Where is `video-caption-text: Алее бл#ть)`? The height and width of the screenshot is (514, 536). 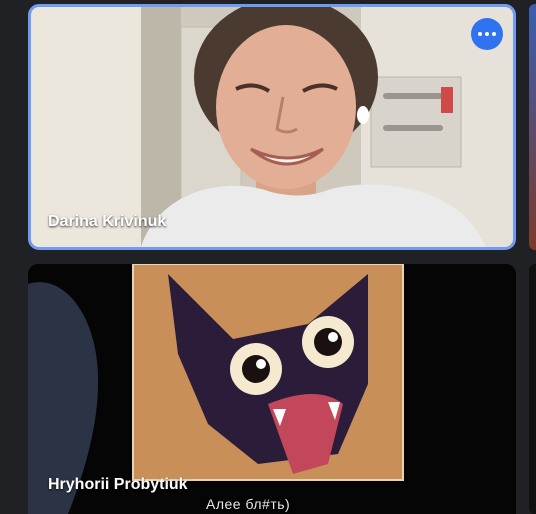 video-caption-text: Алее бл#ть) is located at coordinates (248, 504).